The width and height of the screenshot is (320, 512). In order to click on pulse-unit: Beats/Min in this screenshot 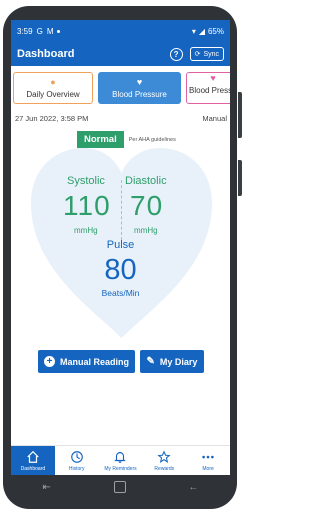, I will do `click(120, 293)`.